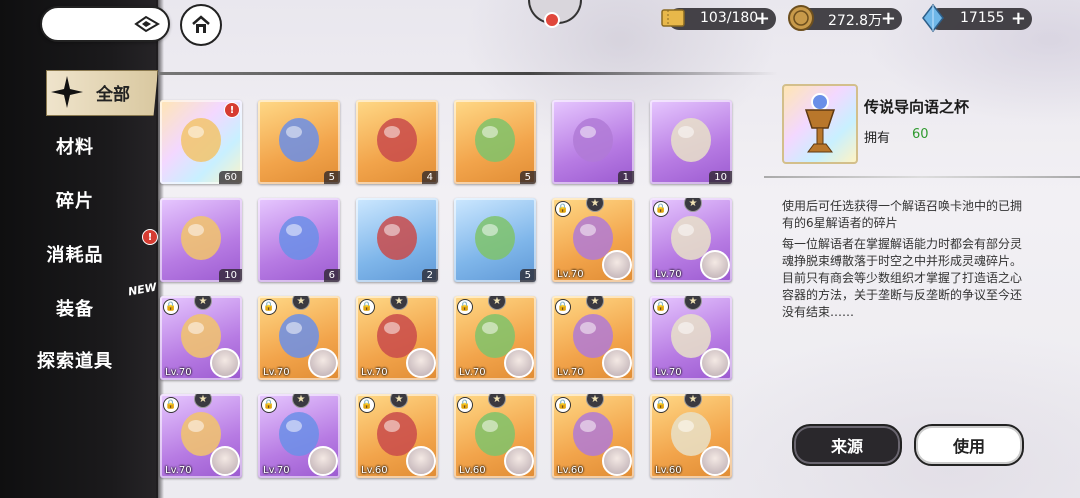 This screenshot has width=1080, height=498. Describe the element at coordinates (820, 123) in the screenshot. I see `grail-icon` at that location.